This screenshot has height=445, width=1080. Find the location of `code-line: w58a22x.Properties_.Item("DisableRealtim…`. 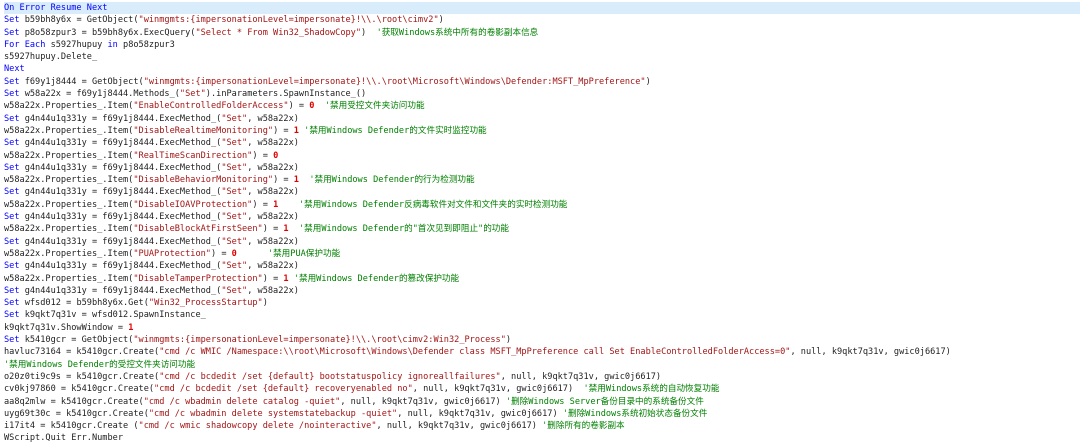

code-line: w58a22x.Properties_.Item("DisableRealtim… is located at coordinates (542, 131).